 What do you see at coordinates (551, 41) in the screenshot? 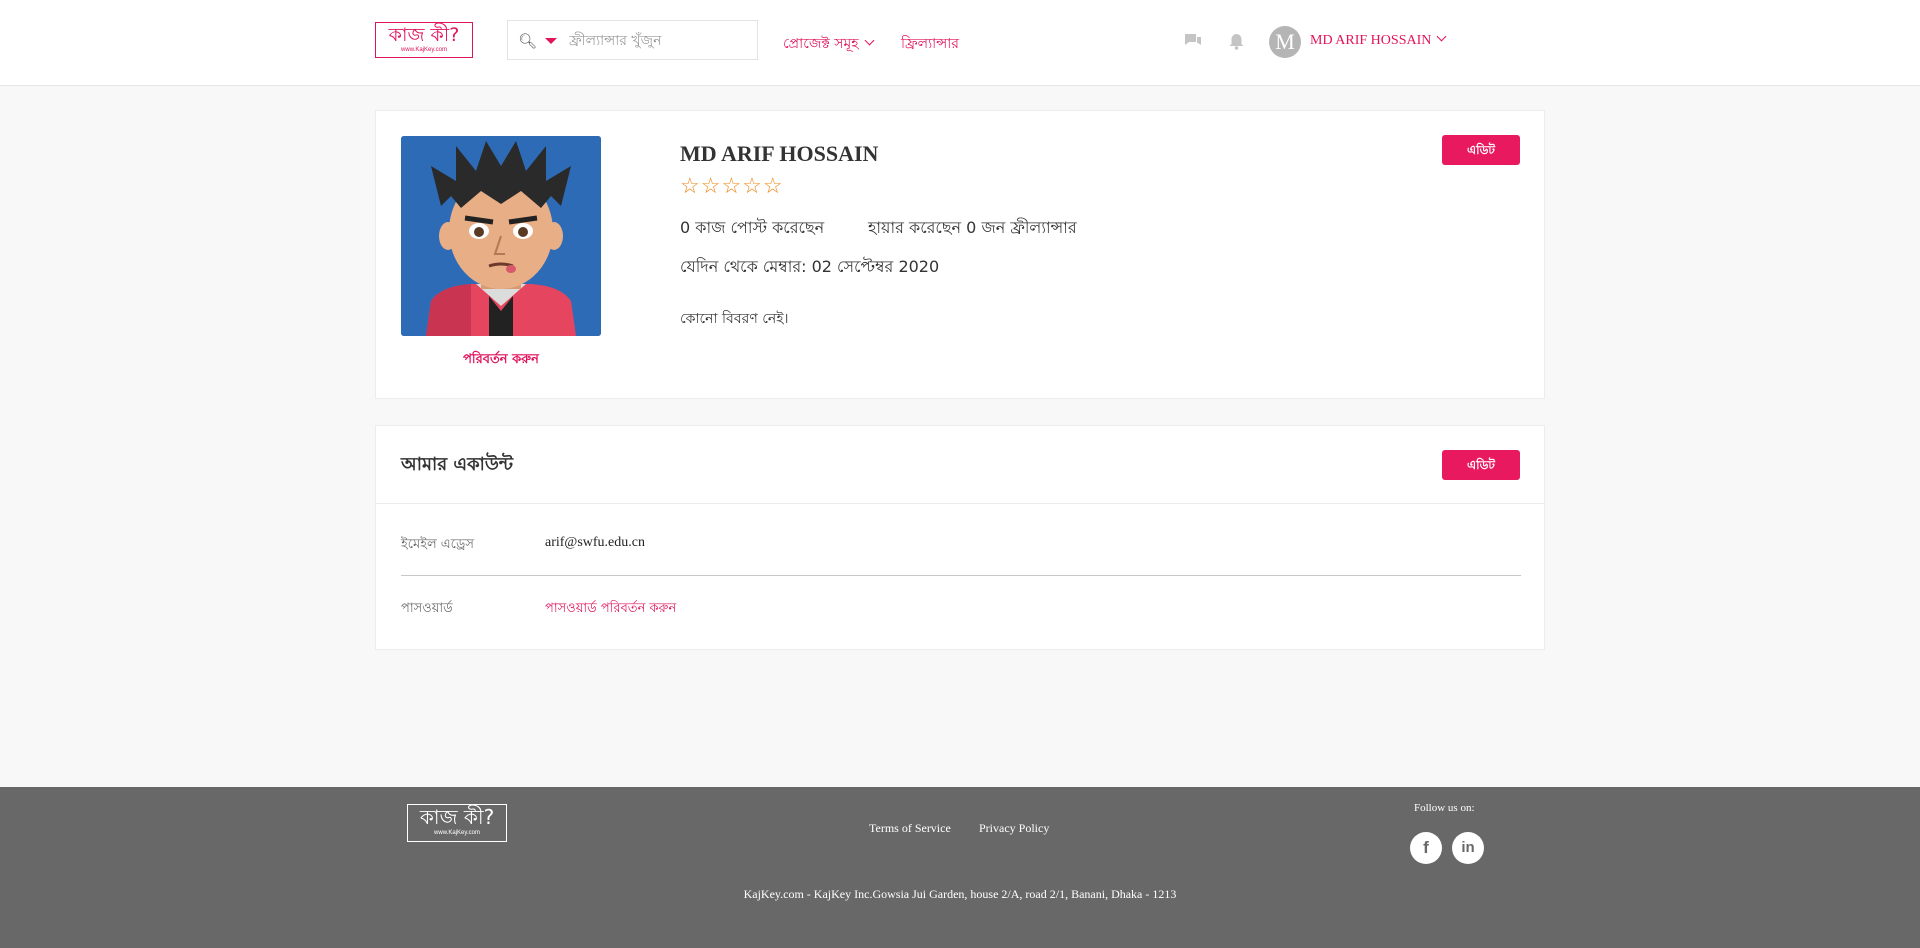
I see `search-filter-caret-icon` at bounding box center [551, 41].